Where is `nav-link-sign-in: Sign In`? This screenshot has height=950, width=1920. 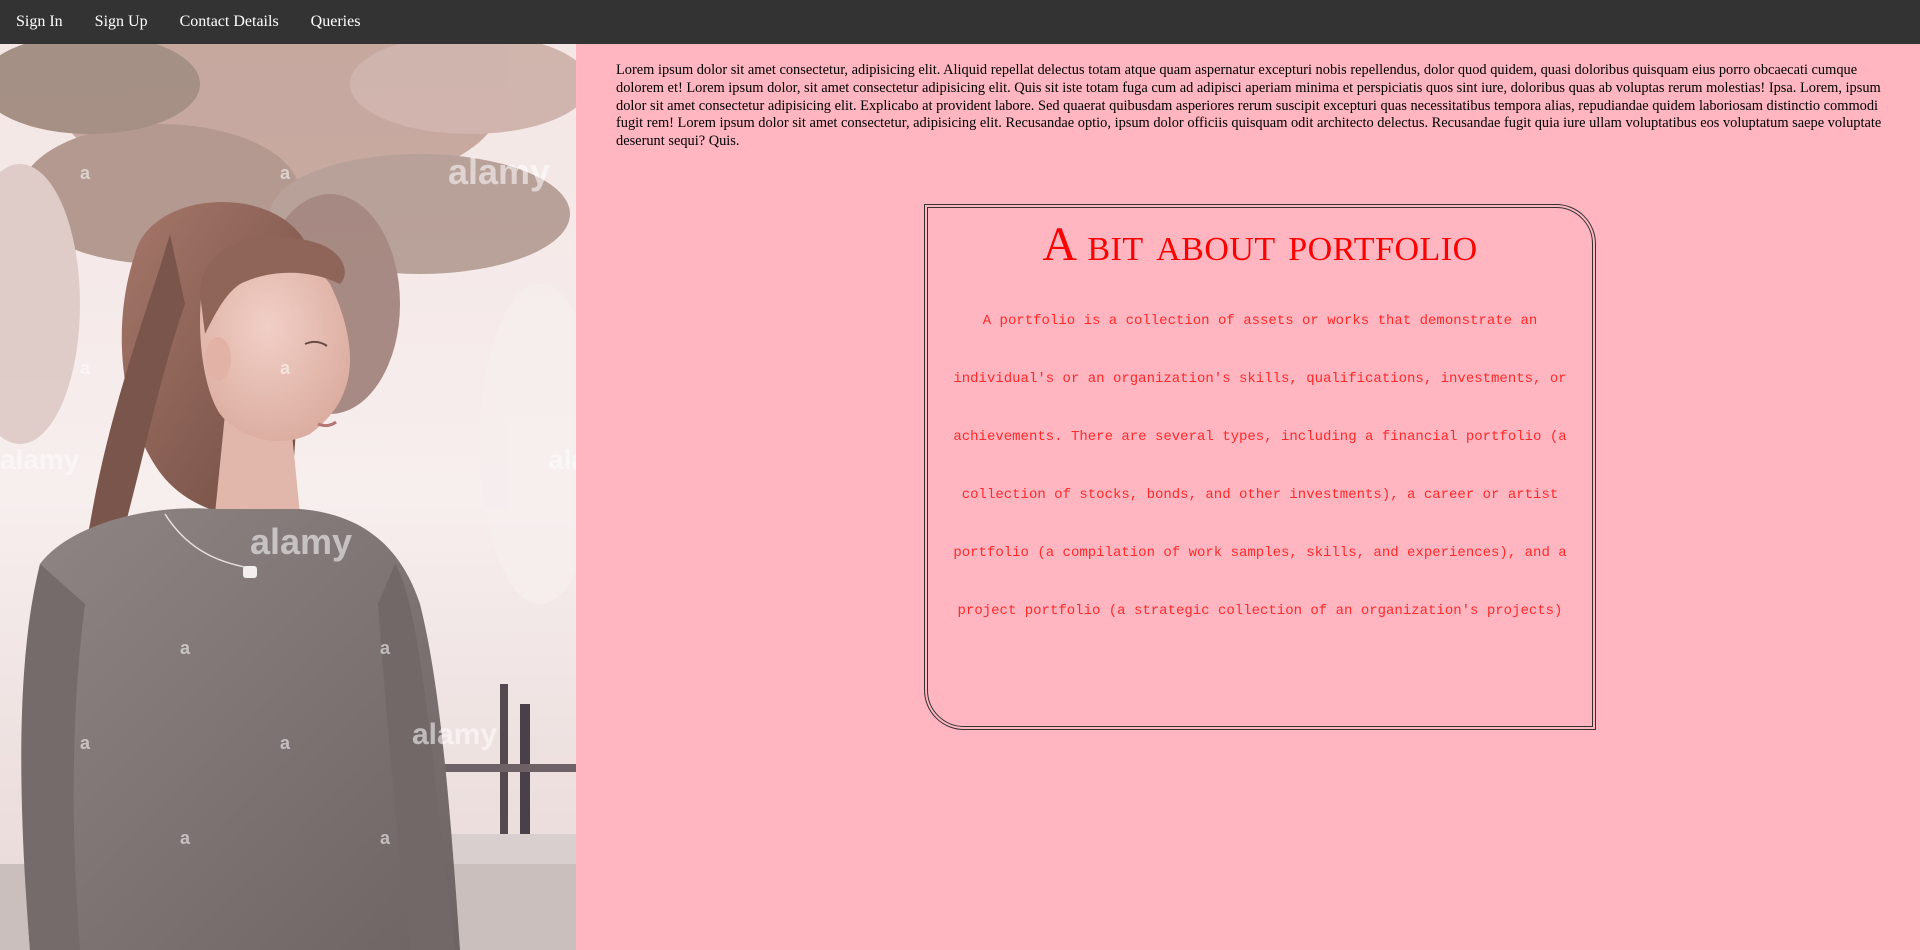 nav-link-sign-in: Sign In is located at coordinates (39, 22).